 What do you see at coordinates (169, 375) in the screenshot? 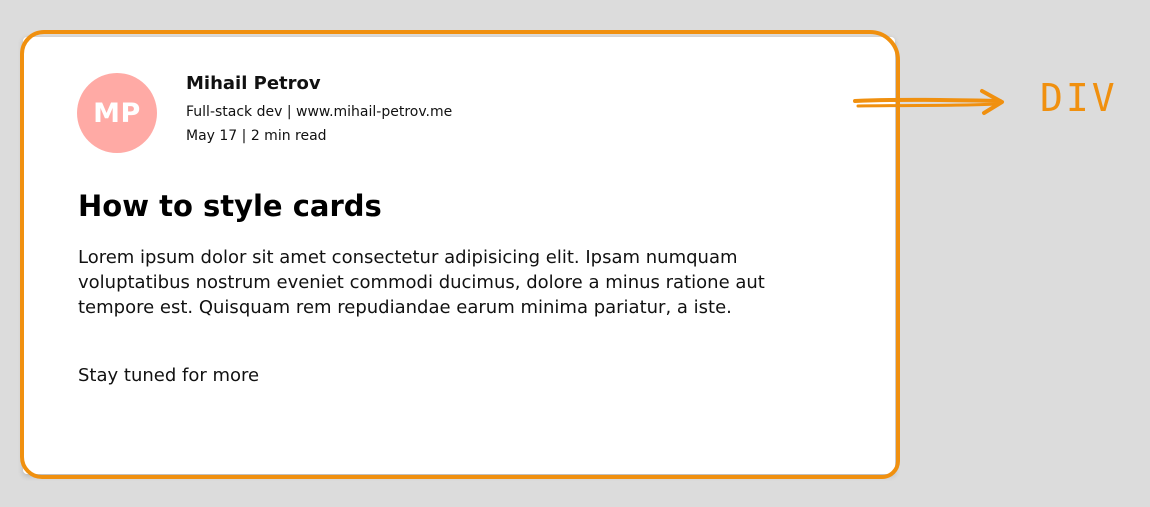
I see `post-footer: Stay tuned for more` at bounding box center [169, 375].